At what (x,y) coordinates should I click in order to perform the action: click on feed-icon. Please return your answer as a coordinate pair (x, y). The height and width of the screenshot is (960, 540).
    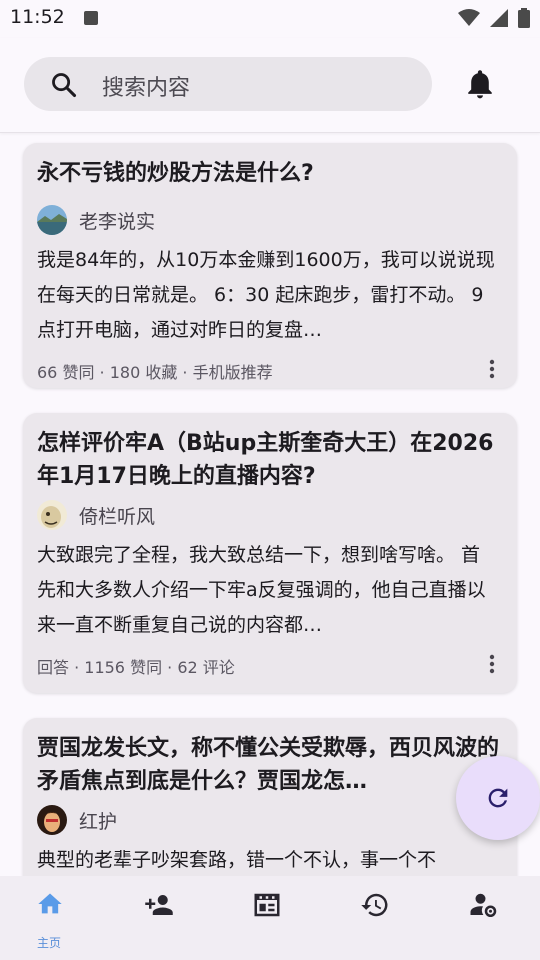
    Looking at the image, I should click on (267, 905).